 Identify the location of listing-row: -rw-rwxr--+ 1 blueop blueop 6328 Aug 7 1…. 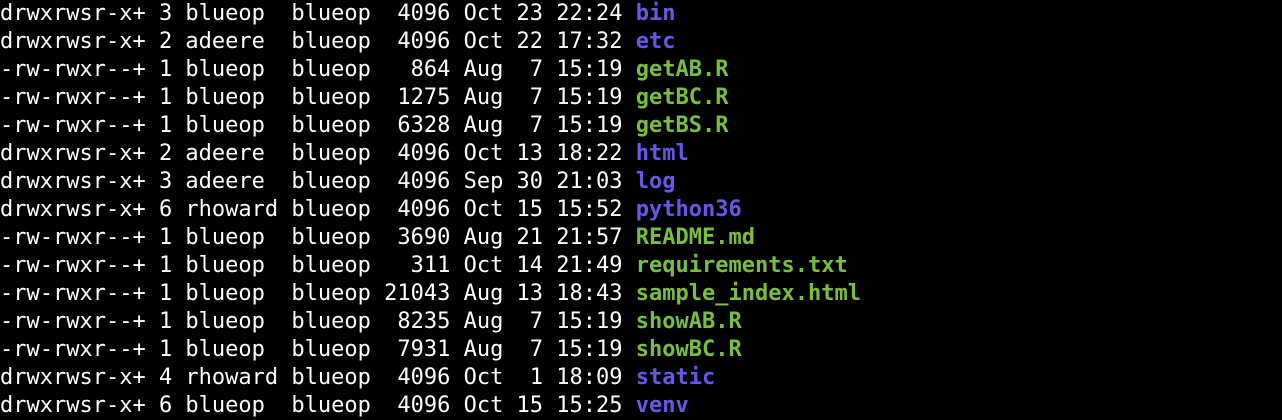
(364, 126).